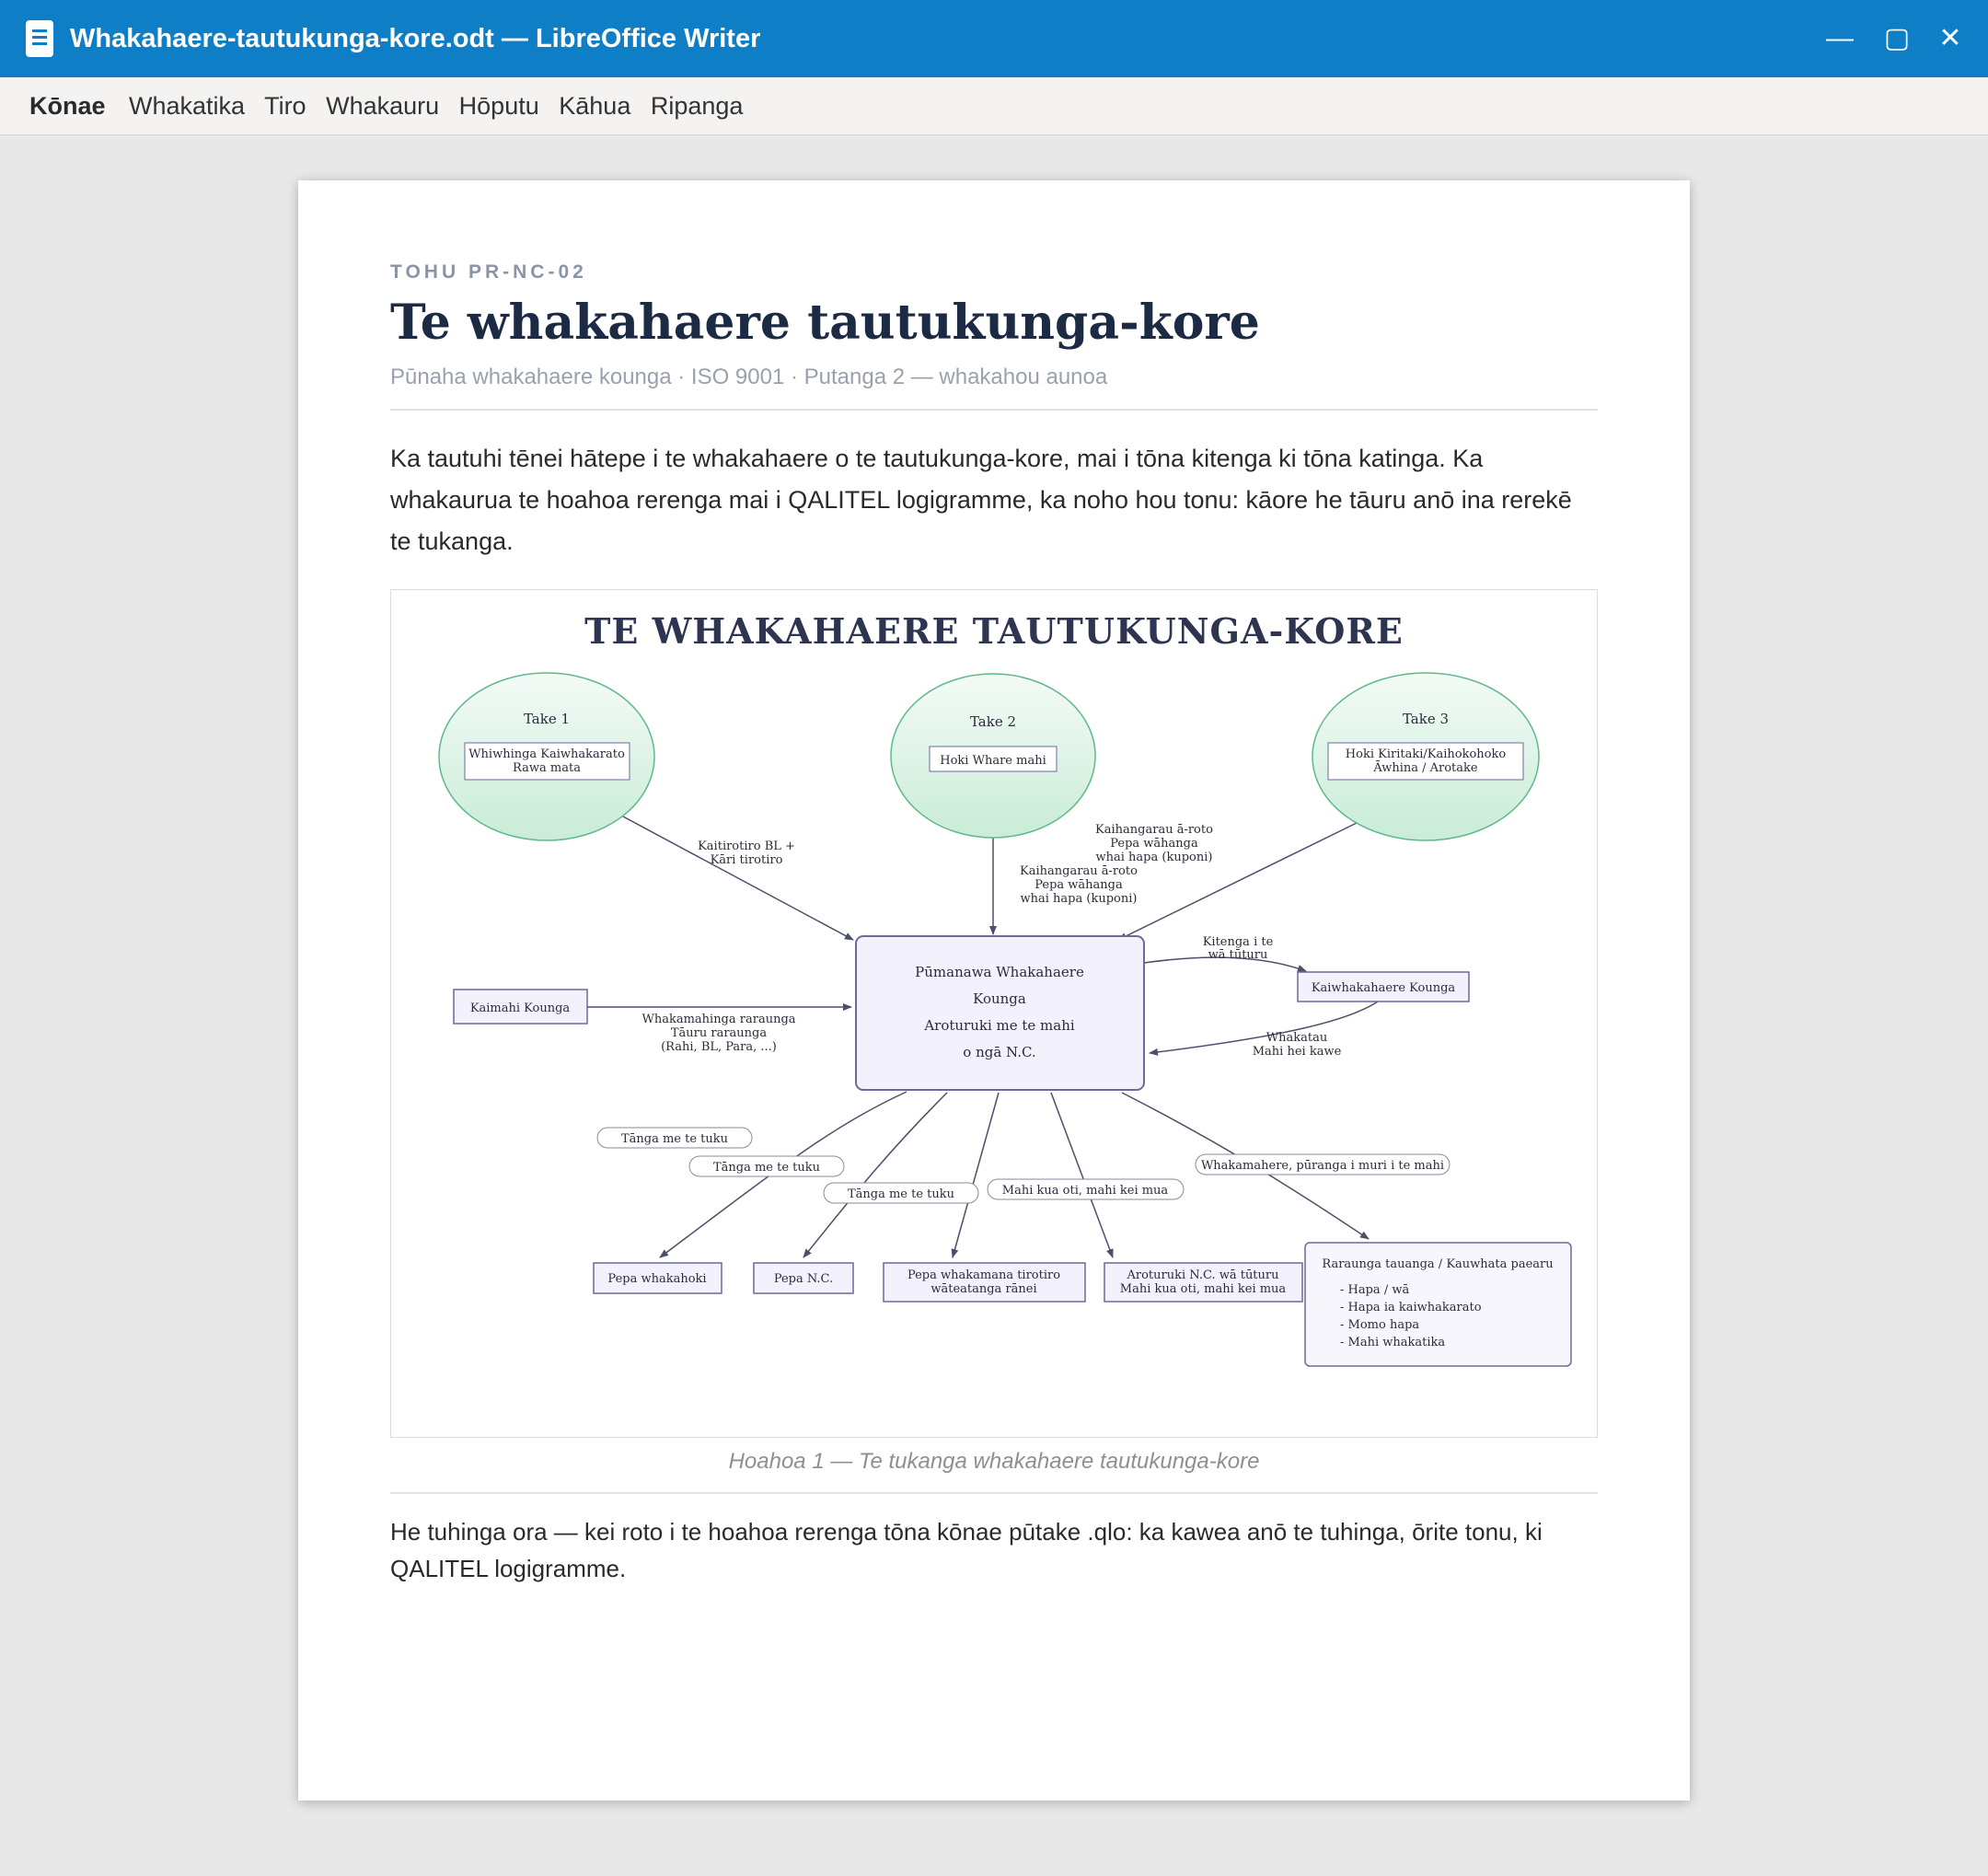  What do you see at coordinates (1411, 1308) in the screenshot?
I see `report-item: - Hapa ia kaiwhakarato` at bounding box center [1411, 1308].